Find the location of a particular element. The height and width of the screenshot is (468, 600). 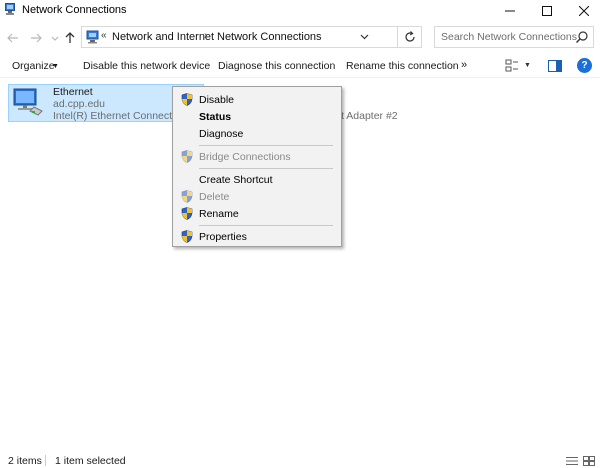

close-button is located at coordinates (583, 10).